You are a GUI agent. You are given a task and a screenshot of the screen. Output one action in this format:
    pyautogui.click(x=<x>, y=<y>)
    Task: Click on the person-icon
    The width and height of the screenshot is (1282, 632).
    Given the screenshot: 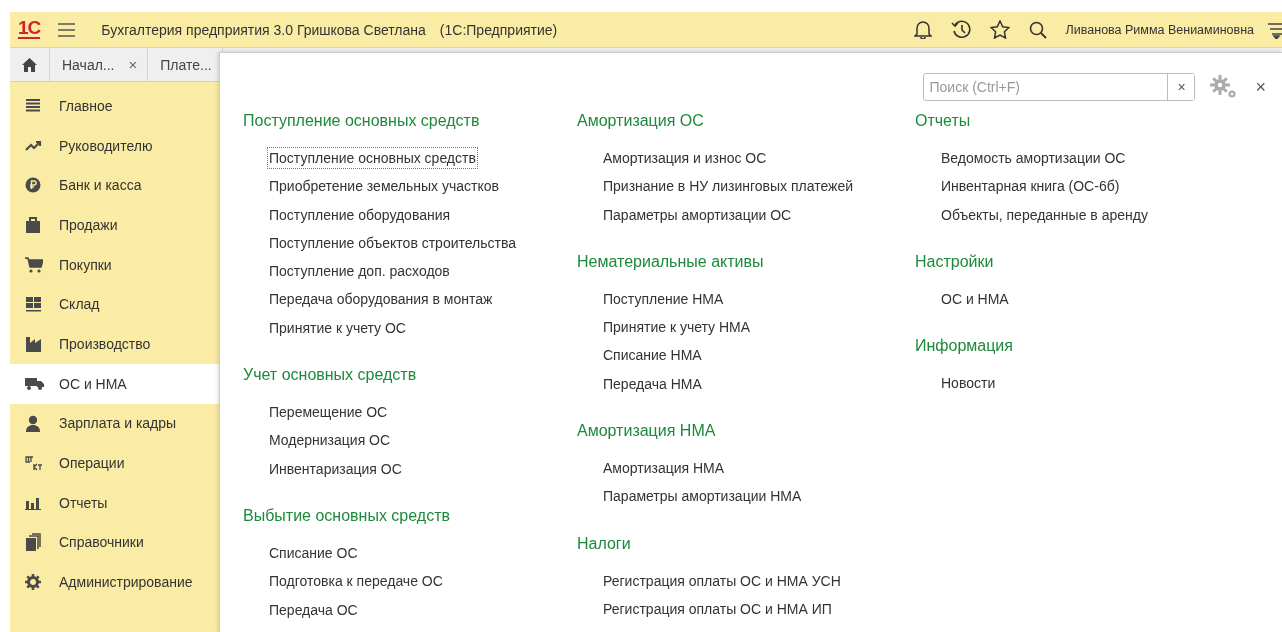 What is the action you would take?
    pyautogui.click(x=33, y=423)
    